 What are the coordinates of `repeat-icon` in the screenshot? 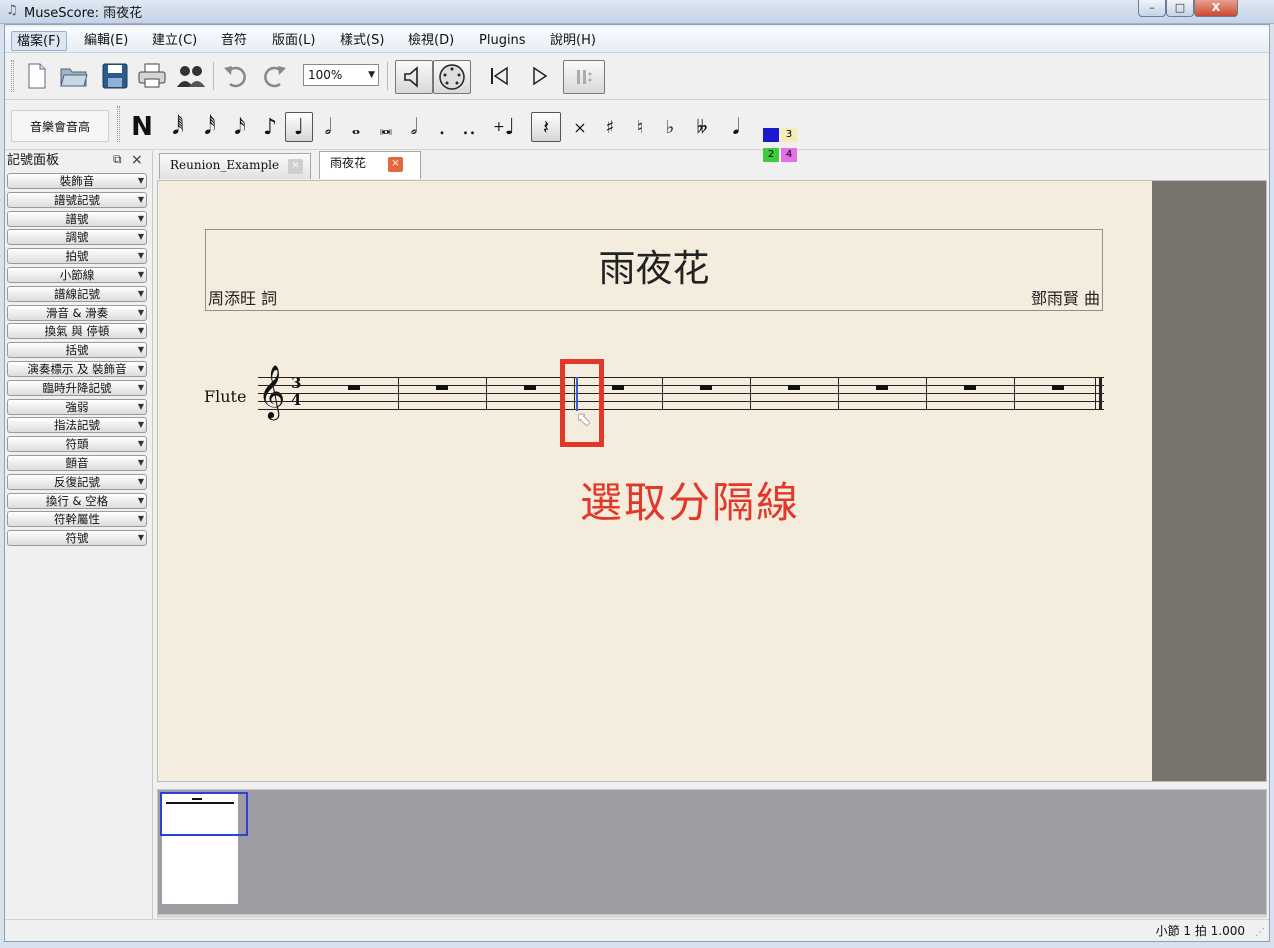 It's located at (584, 77).